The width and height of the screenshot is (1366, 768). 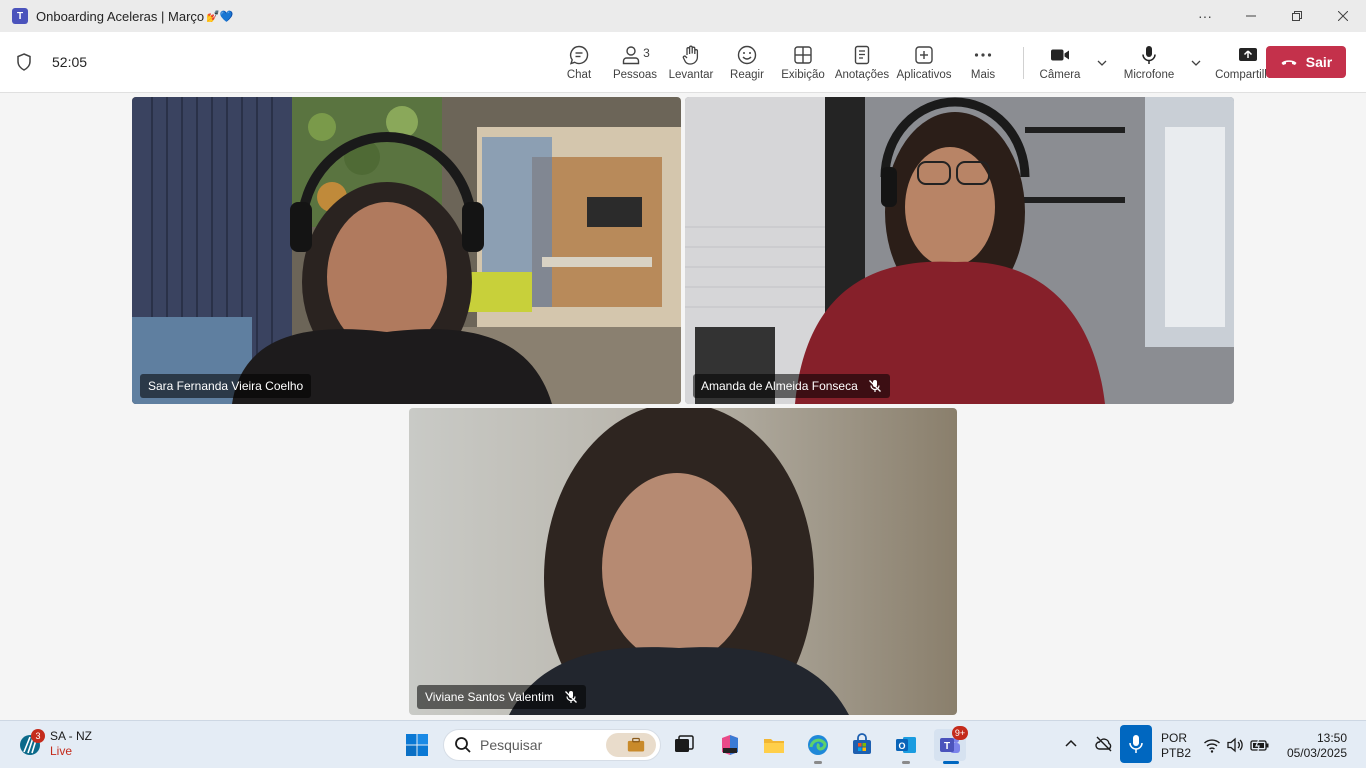 What do you see at coordinates (38, 736) in the screenshot?
I see `weather-badge: 3` at bounding box center [38, 736].